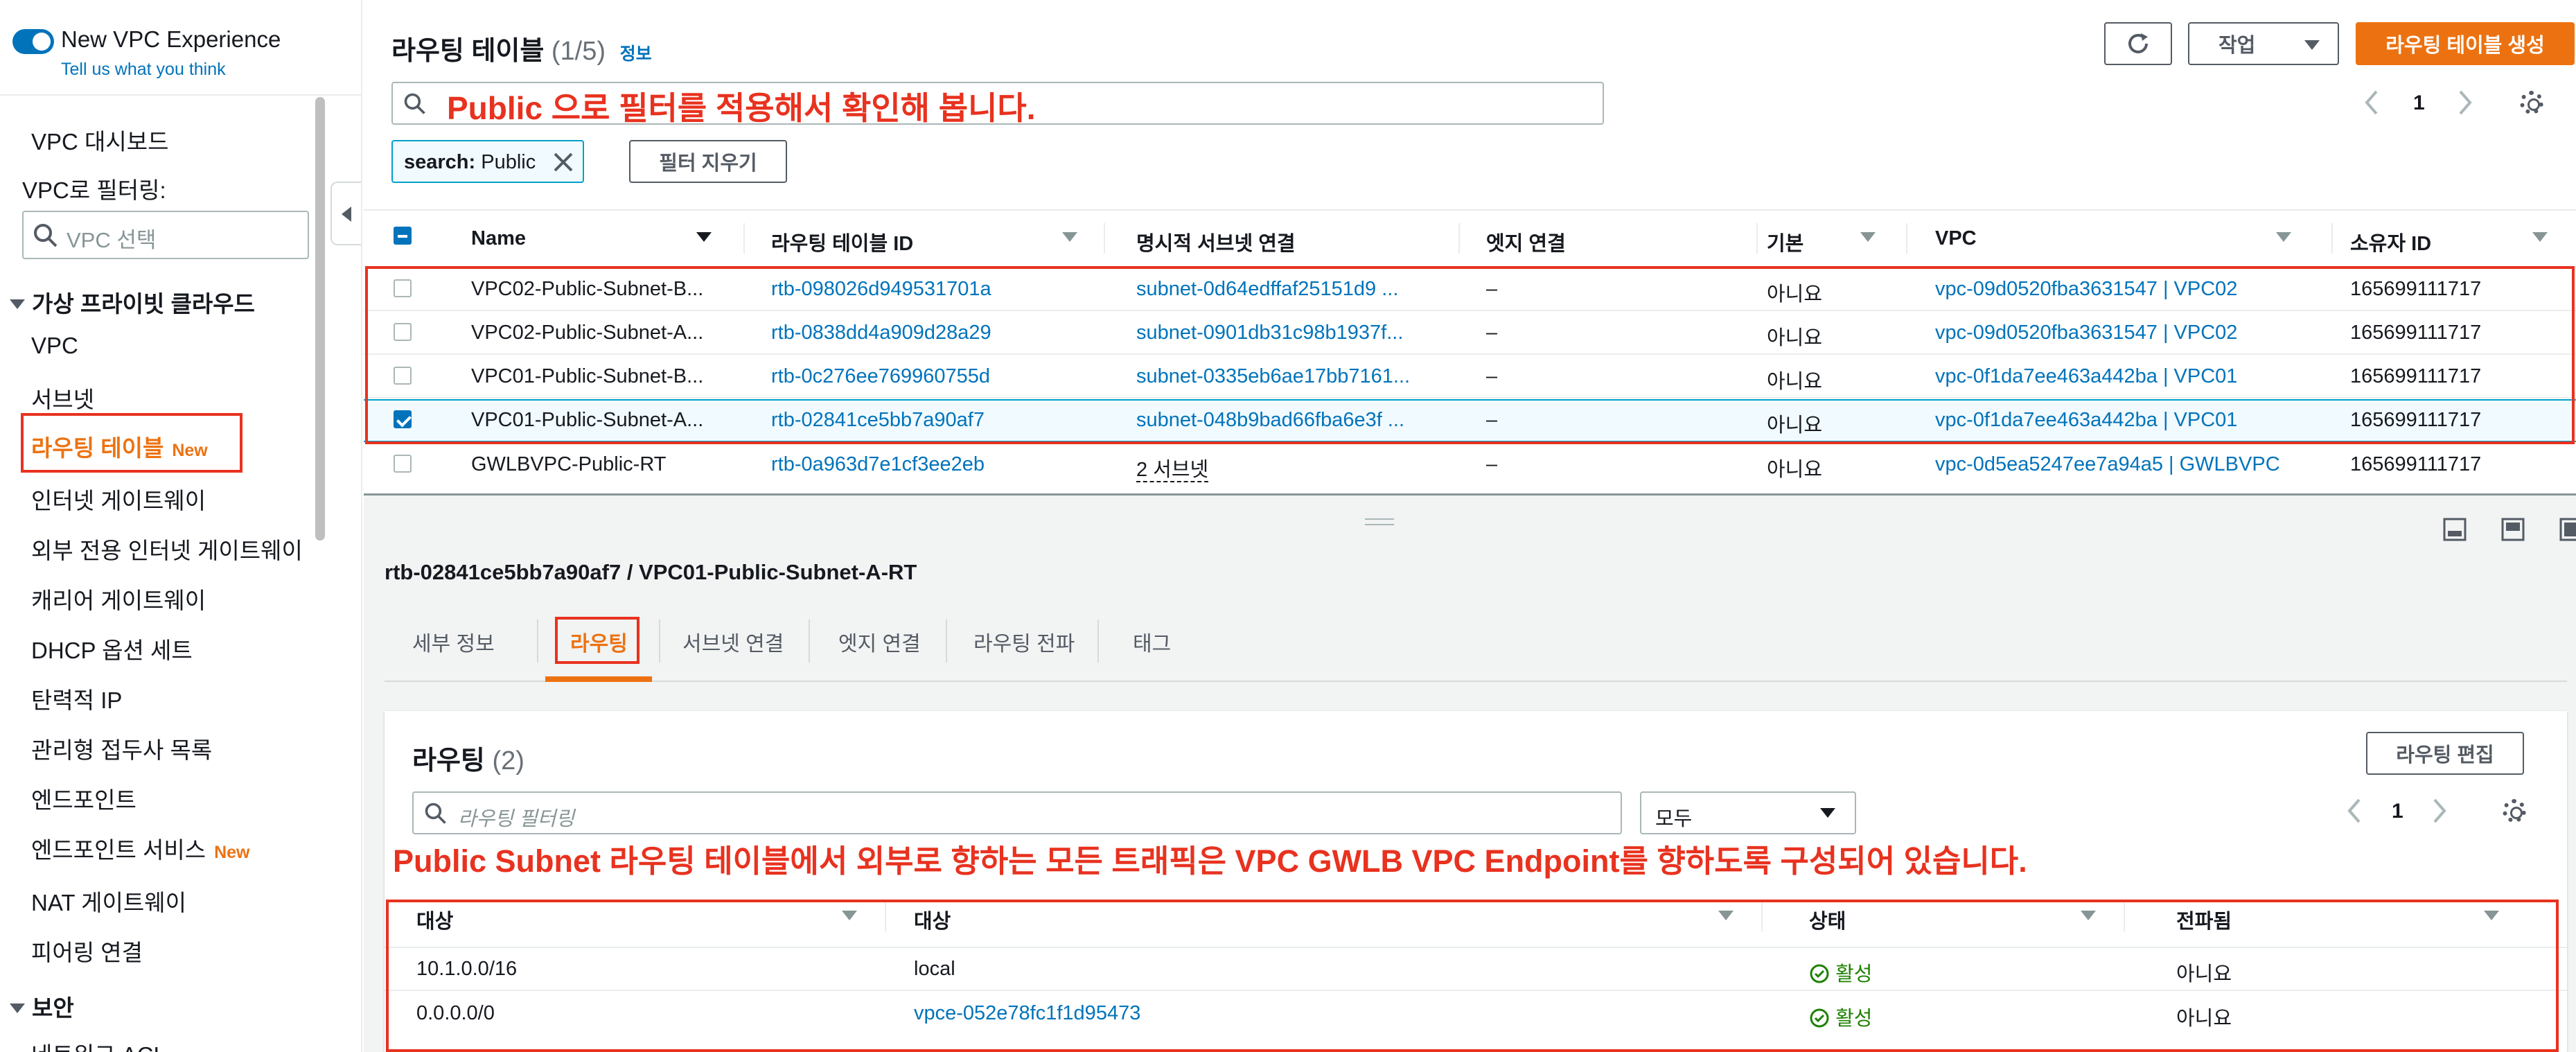 The width and height of the screenshot is (2576, 1052). What do you see at coordinates (742, 108) in the screenshot?
I see `search-annotation: Public 으로 필터를 적용해서 확인해 봅니다.` at bounding box center [742, 108].